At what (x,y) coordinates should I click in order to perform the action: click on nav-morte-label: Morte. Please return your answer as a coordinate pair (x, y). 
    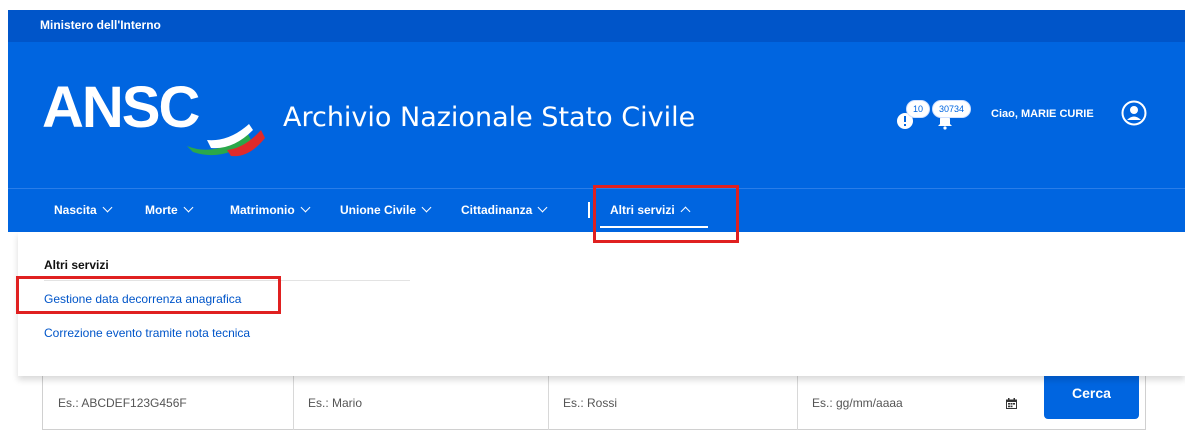
    Looking at the image, I should click on (161, 210).